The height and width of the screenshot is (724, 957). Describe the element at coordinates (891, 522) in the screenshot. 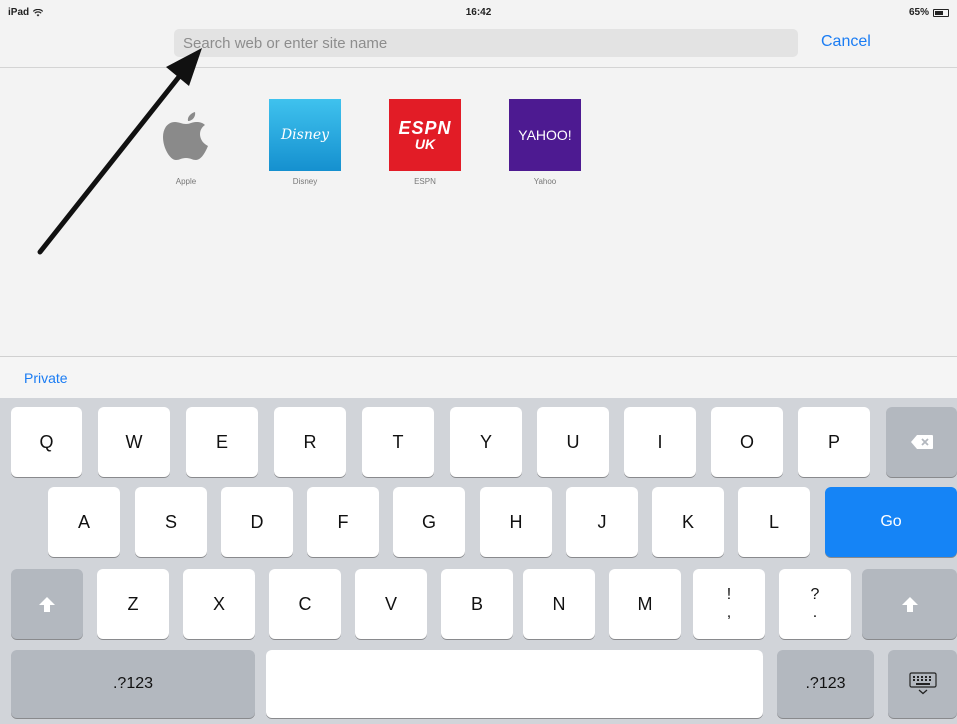

I see `go-button: Go` at that location.